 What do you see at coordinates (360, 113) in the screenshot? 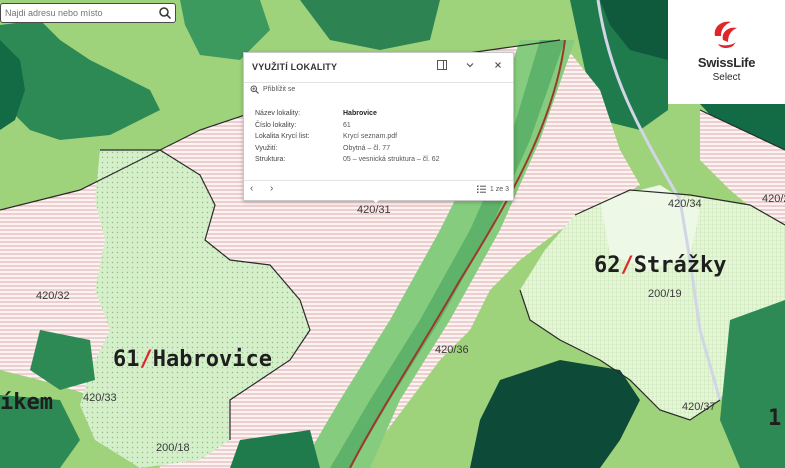
I see `field-value: Habrovice` at bounding box center [360, 113].